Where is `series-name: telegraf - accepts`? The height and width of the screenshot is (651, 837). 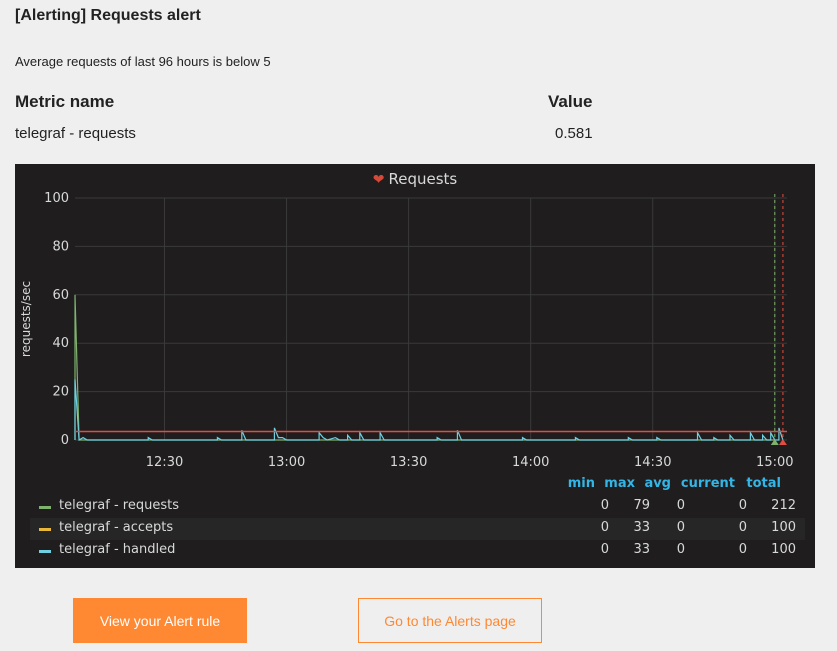 series-name: telegraf - accepts is located at coordinates (116, 527).